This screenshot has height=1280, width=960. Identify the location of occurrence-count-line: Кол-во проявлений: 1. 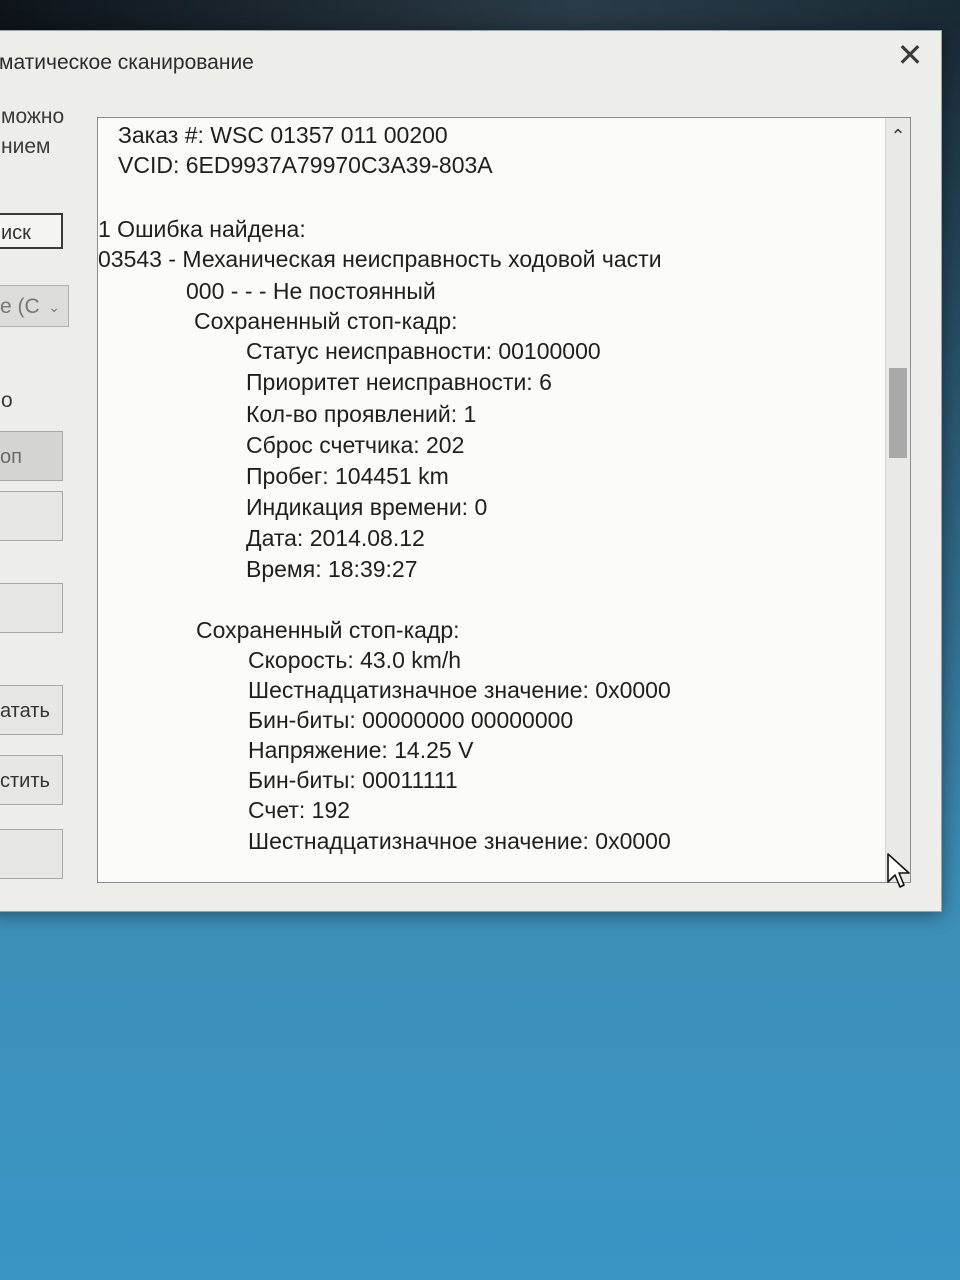
(361, 414).